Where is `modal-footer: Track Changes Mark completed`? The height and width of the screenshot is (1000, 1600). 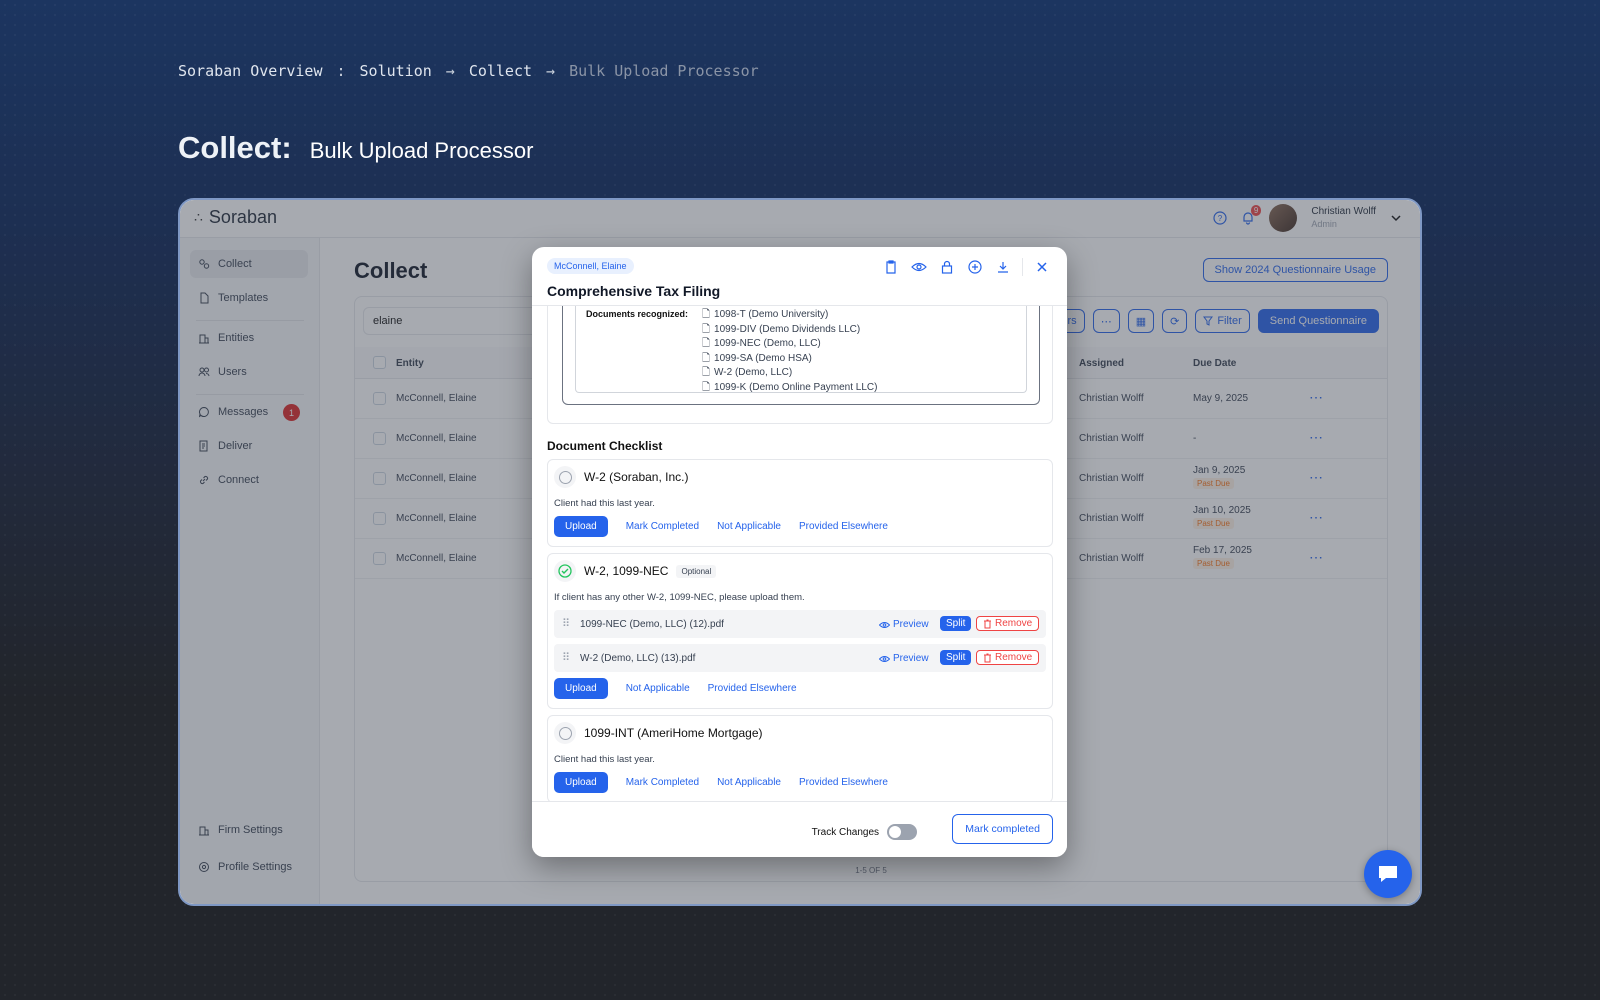 modal-footer: Track Changes Mark completed is located at coordinates (799, 829).